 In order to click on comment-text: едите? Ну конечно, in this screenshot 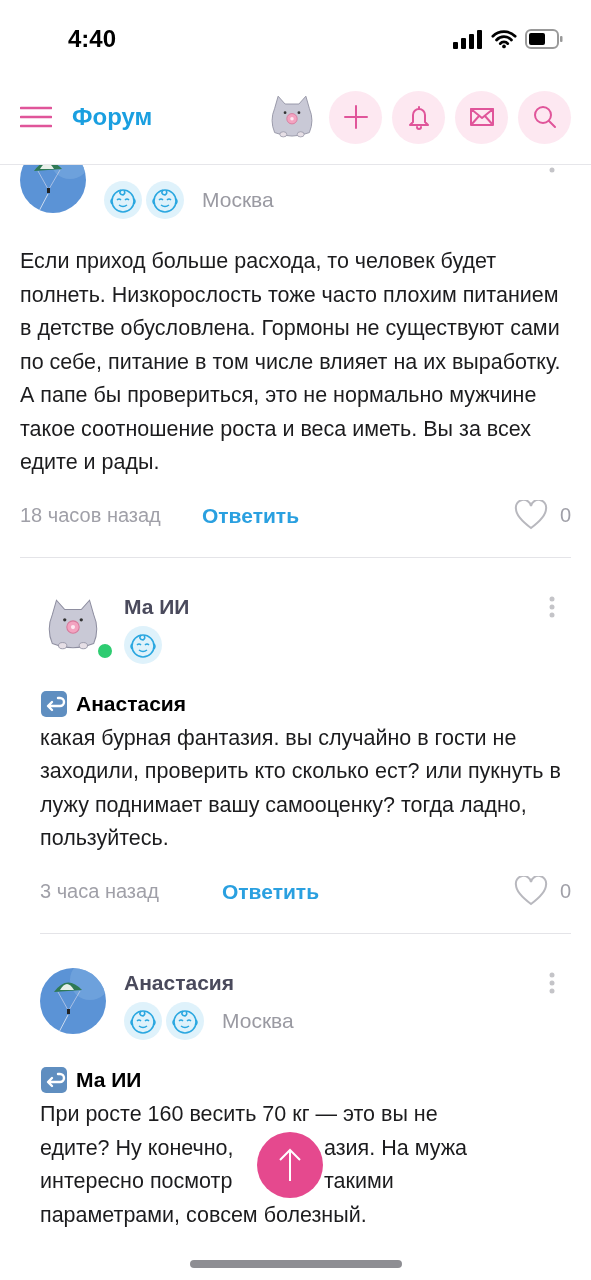, I will do `click(137, 1147)`.